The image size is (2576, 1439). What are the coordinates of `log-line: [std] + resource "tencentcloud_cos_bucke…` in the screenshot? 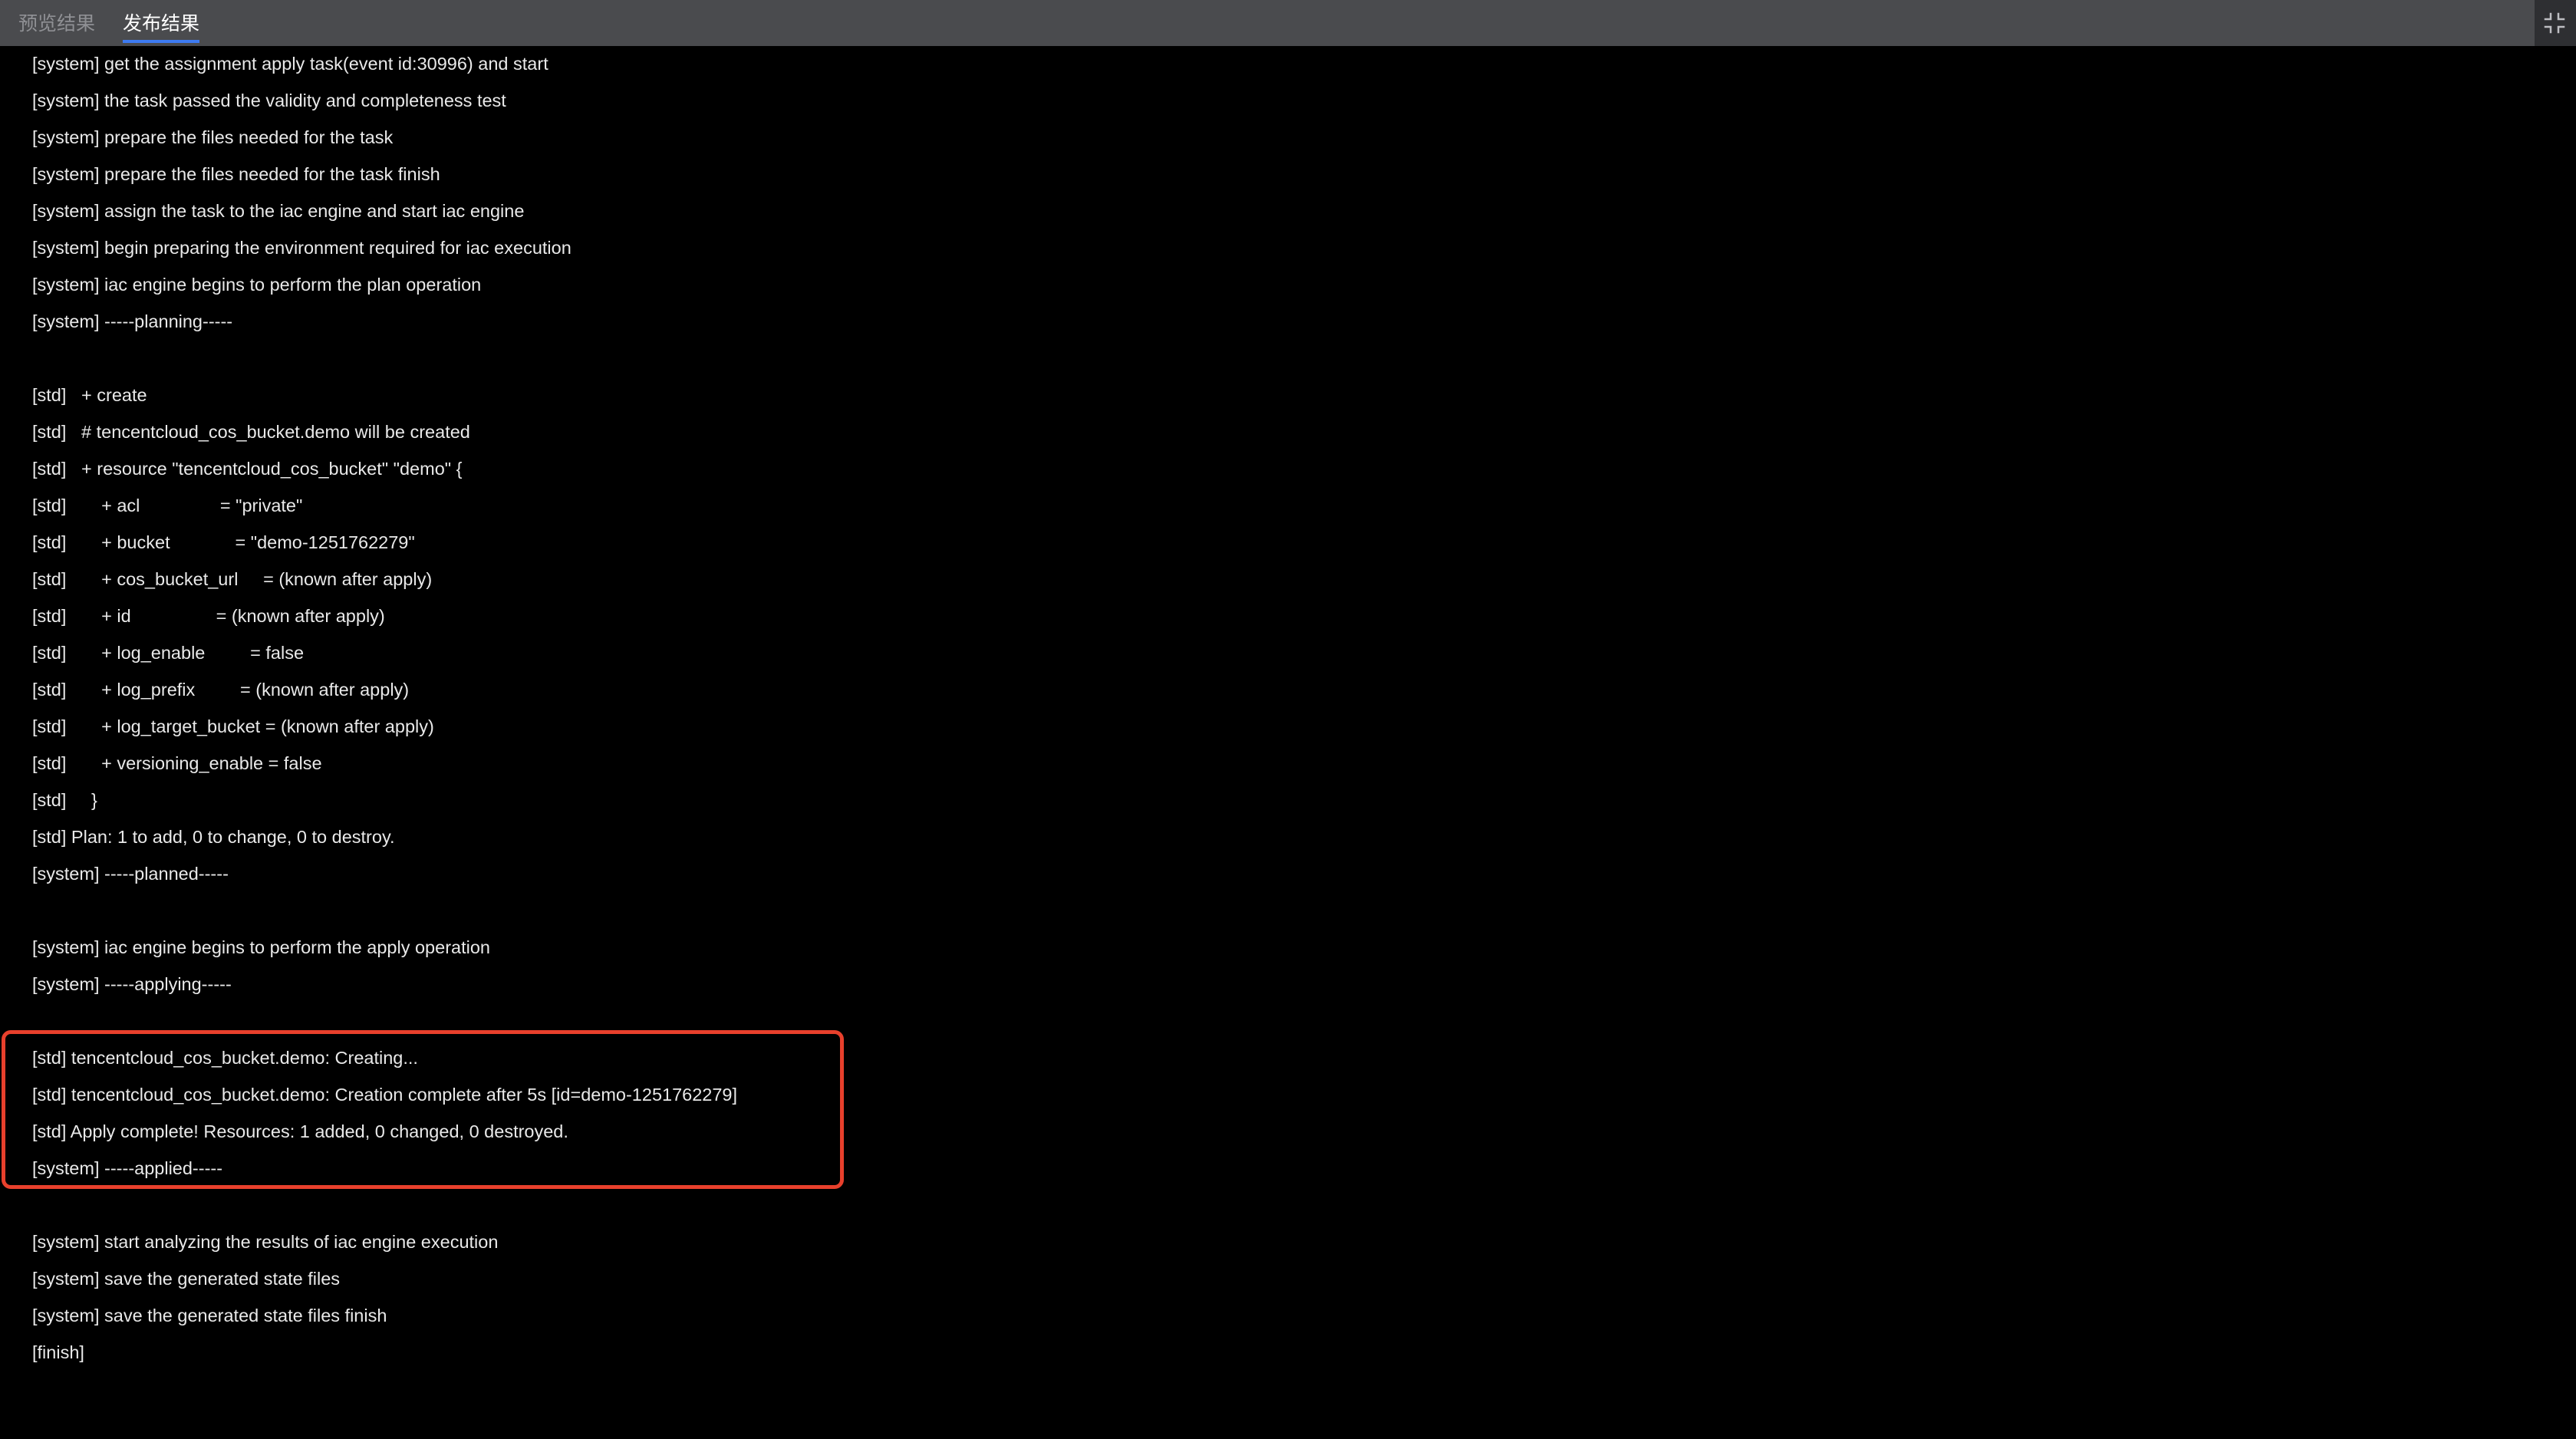 It's located at (247, 469).